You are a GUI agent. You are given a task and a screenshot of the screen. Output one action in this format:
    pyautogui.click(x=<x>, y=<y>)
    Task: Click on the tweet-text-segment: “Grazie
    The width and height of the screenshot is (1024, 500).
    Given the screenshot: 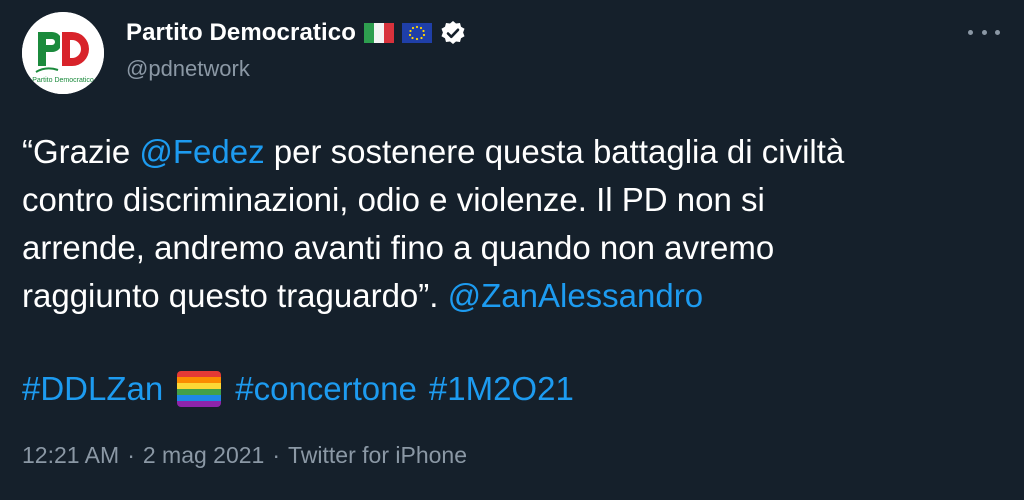 What is the action you would take?
    pyautogui.click(x=81, y=151)
    